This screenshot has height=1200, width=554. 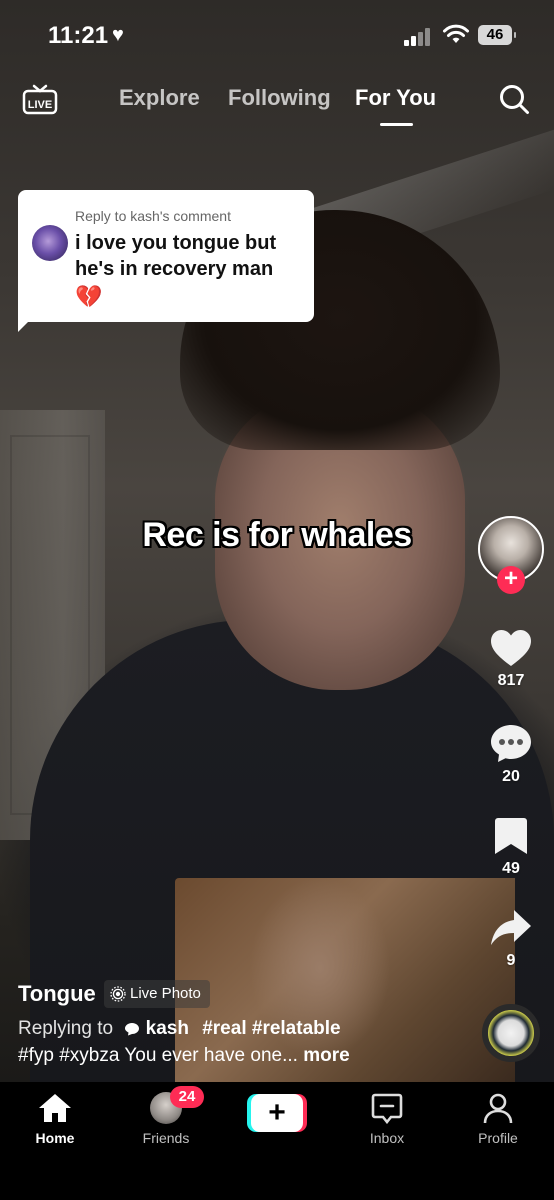 What do you see at coordinates (511, 680) in the screenshot?
I see `like-count: 817` at bounding box center [511, 680].